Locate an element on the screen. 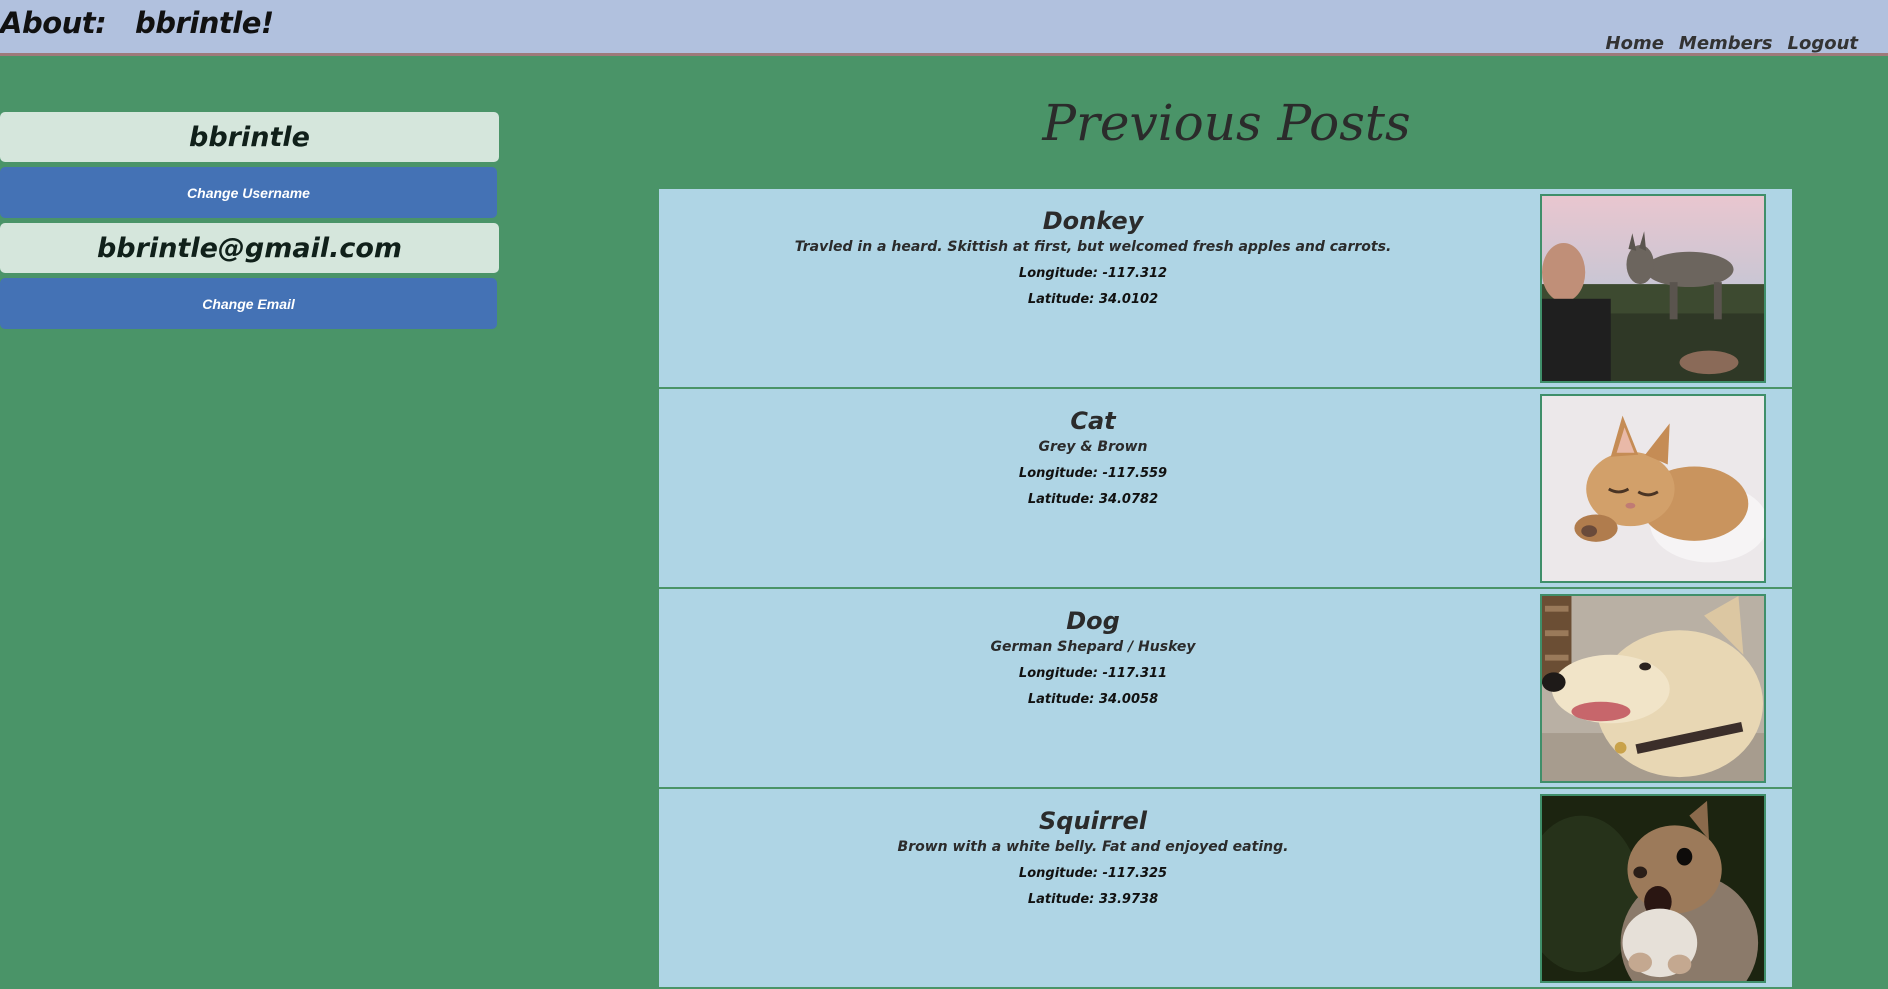 Image resolution: width=1888 pixels, height=989 pixels. post-longitude: Longitude: -117.325 is located at coordinates (1093, 873).